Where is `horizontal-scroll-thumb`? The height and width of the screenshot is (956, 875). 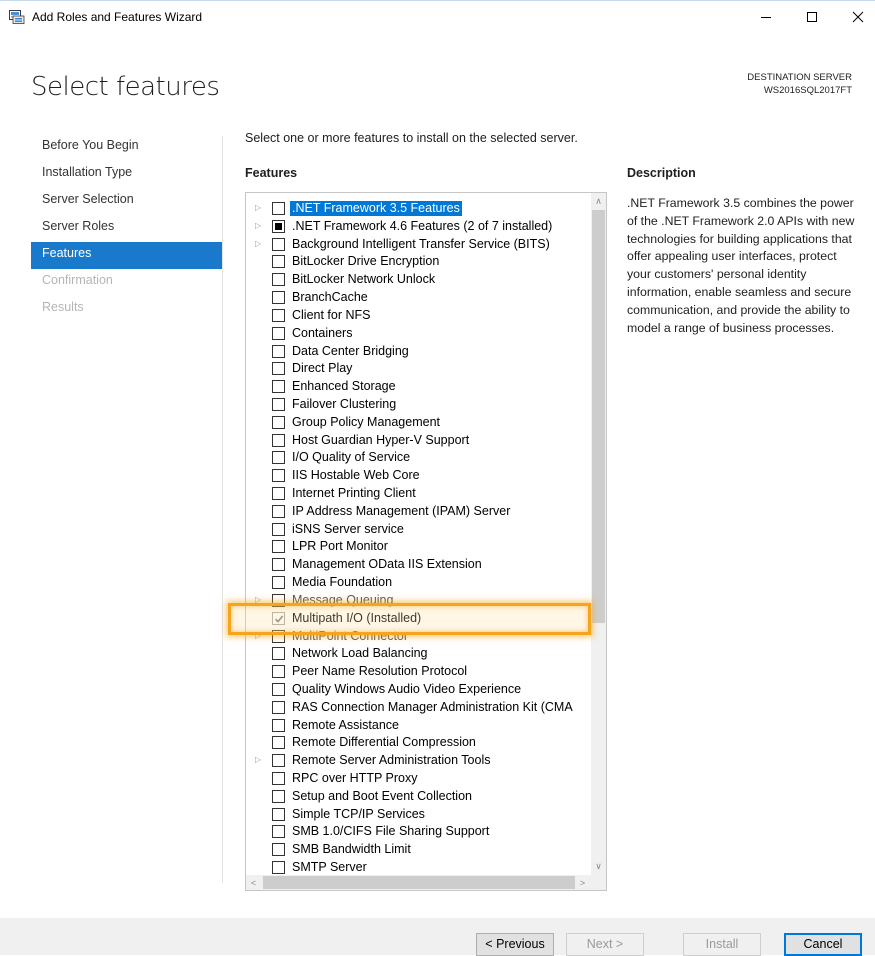
horizontal-scroll-thumb is located at coordinates (419, 882).